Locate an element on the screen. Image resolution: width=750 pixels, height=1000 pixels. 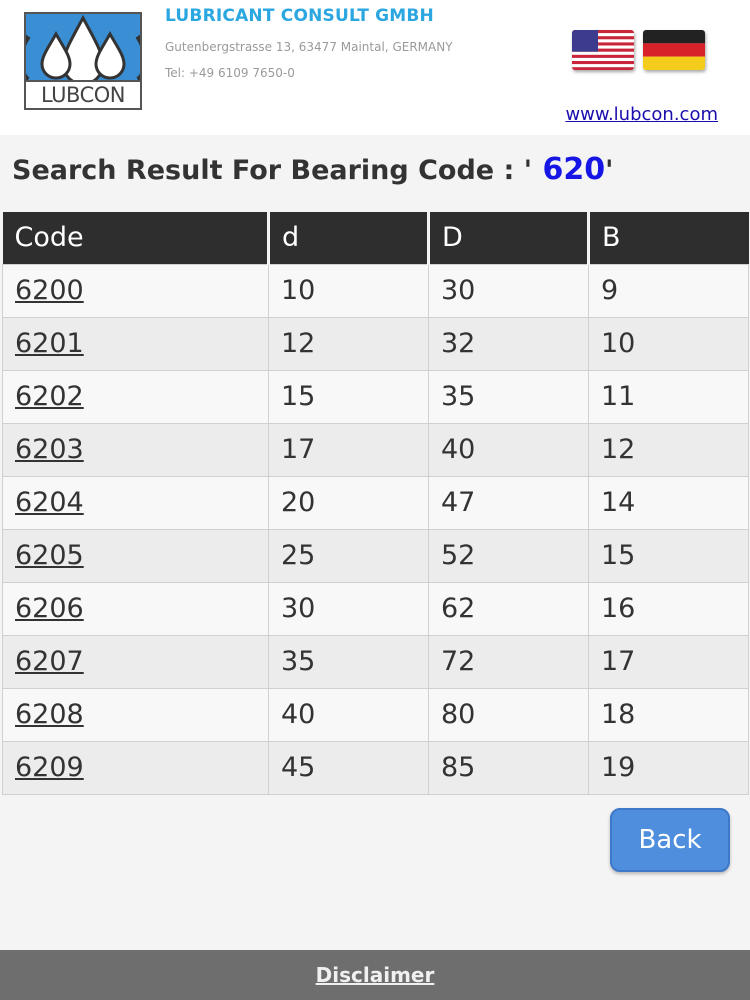
code-cell: 6200 is located at coordinates (135, 290).